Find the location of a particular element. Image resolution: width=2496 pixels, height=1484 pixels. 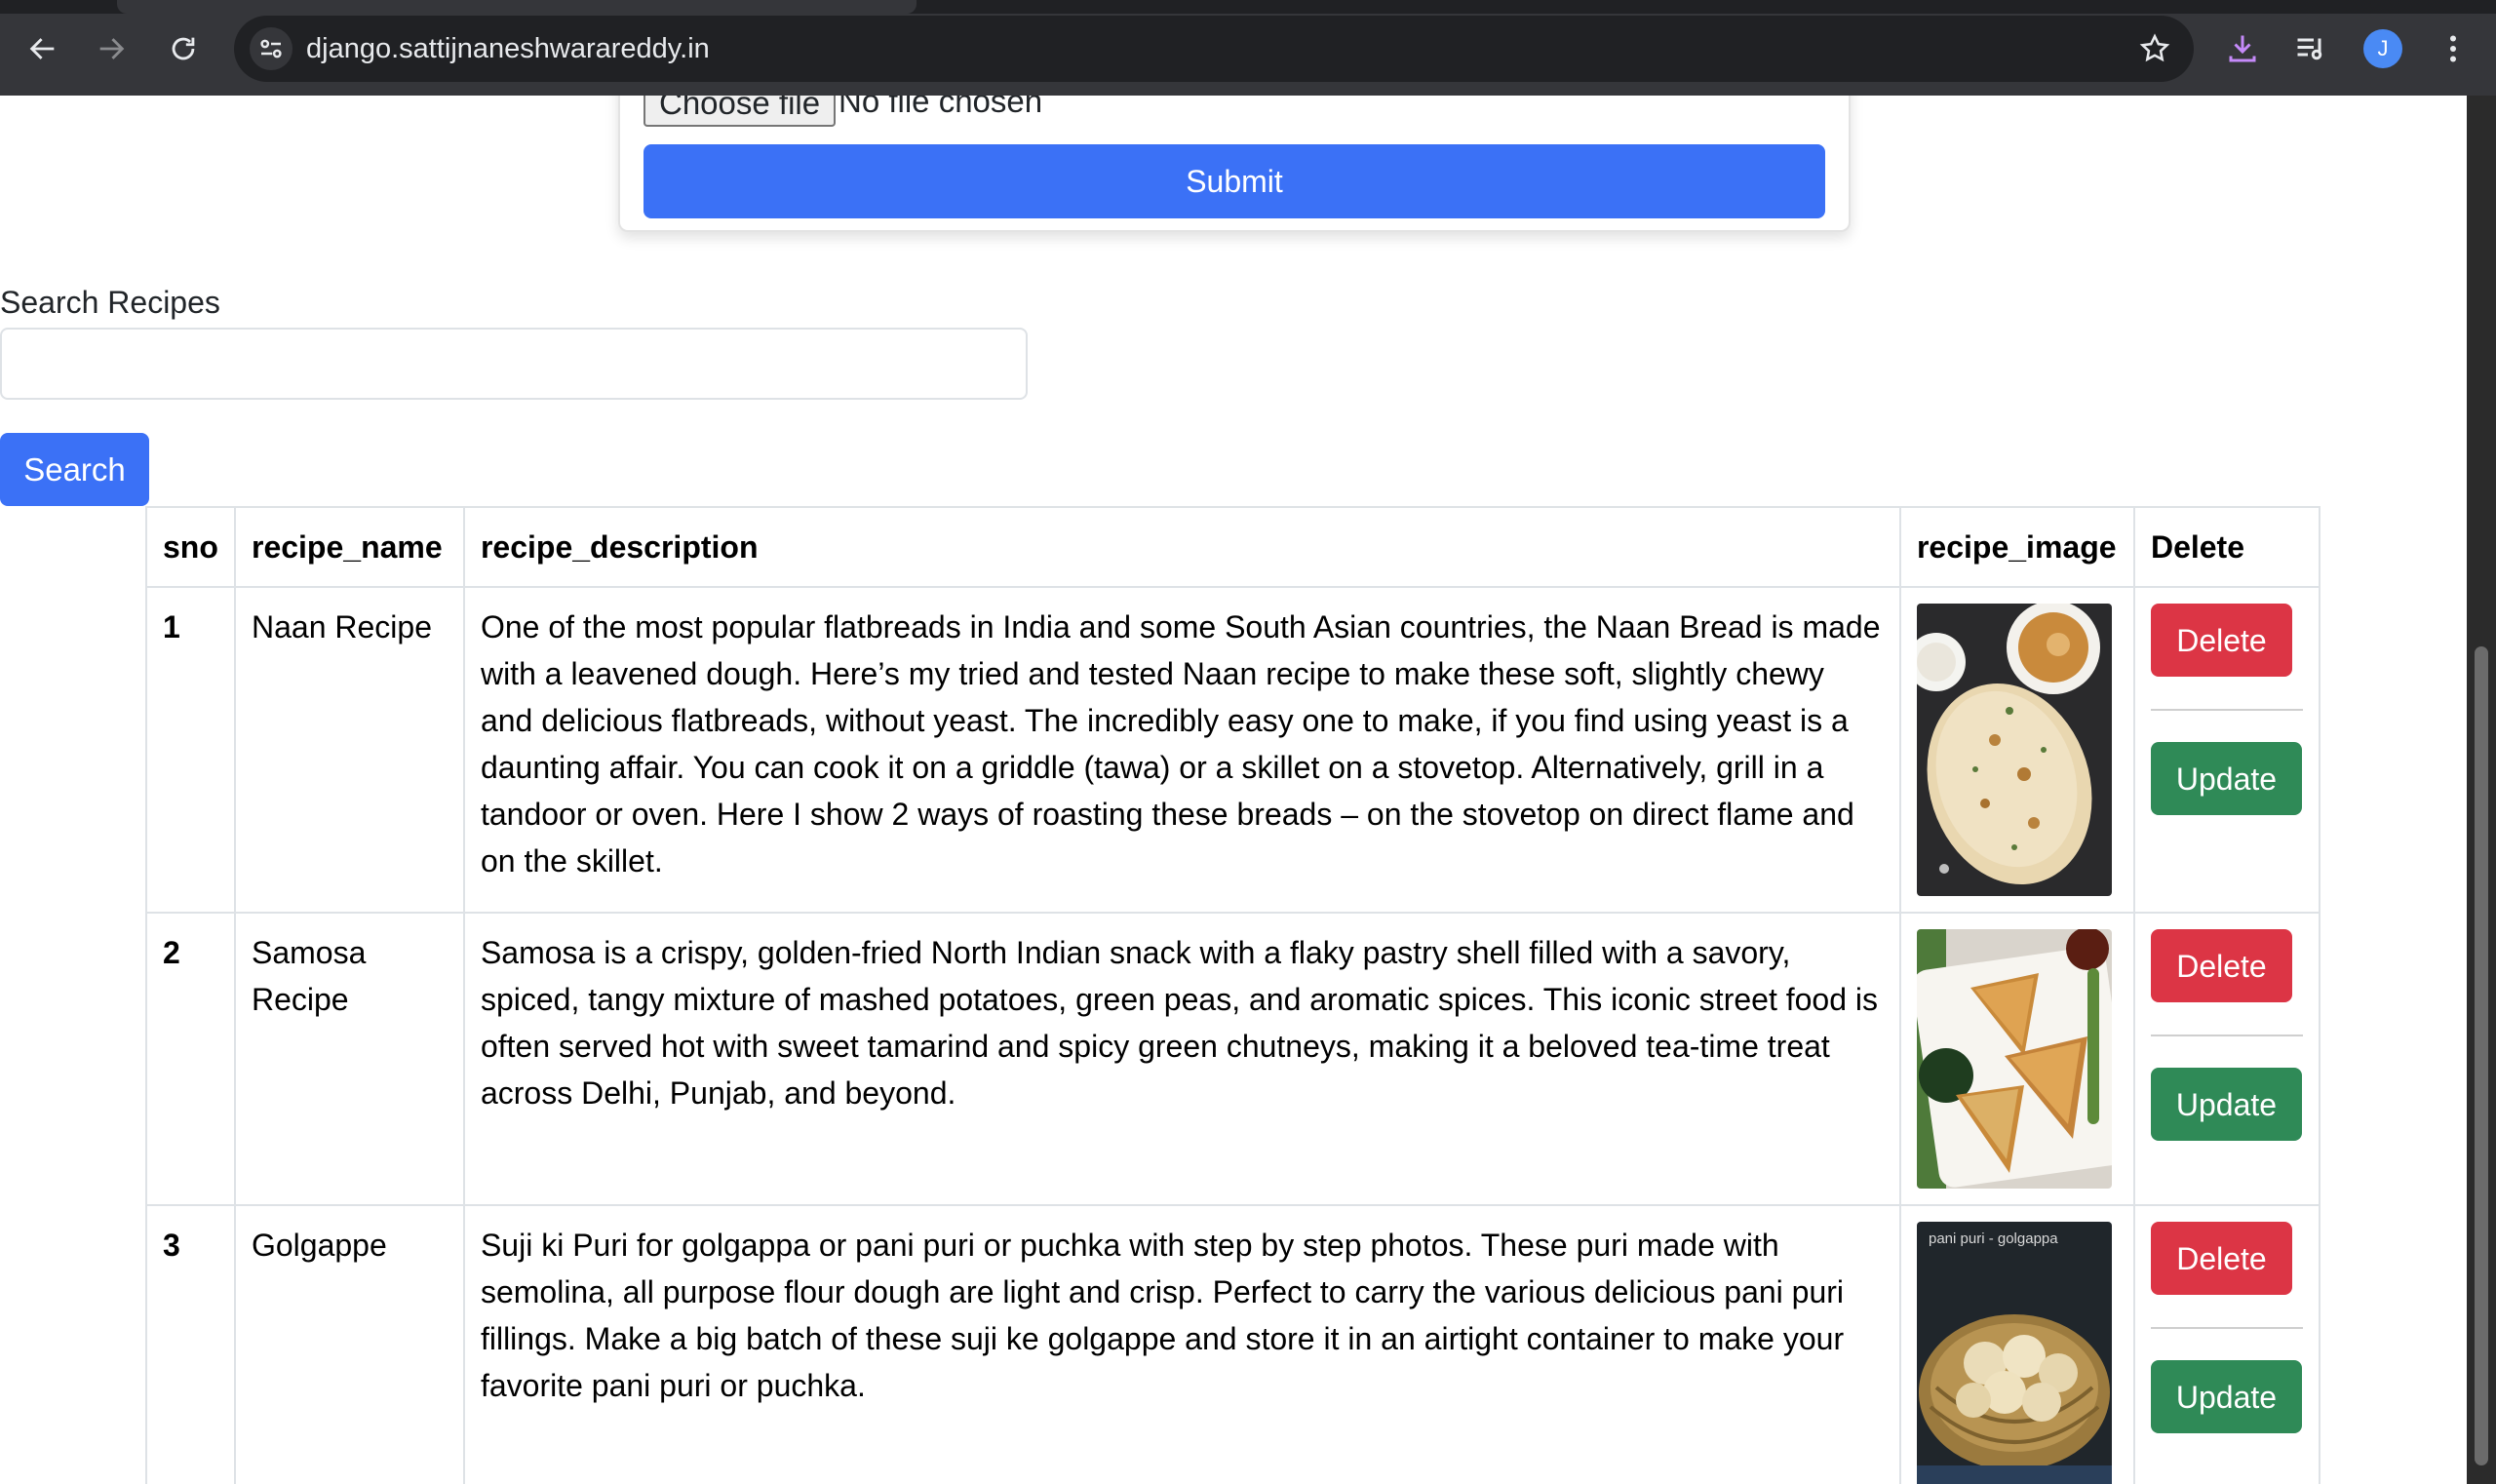

search-input is located at coordinates (514, 364).